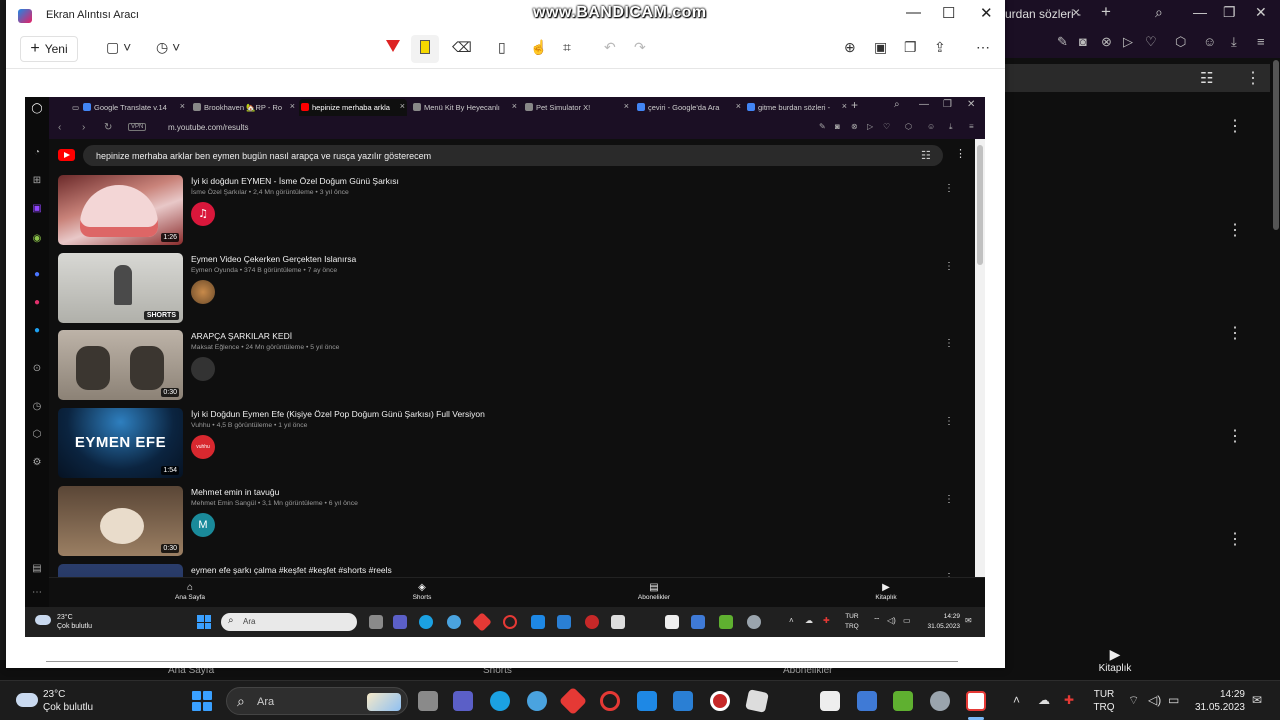 The height and width of the screenshot is (720, 1280). Describe the element at coordinates (830, 701) in the screenshot. I see `document-icon` at that location.